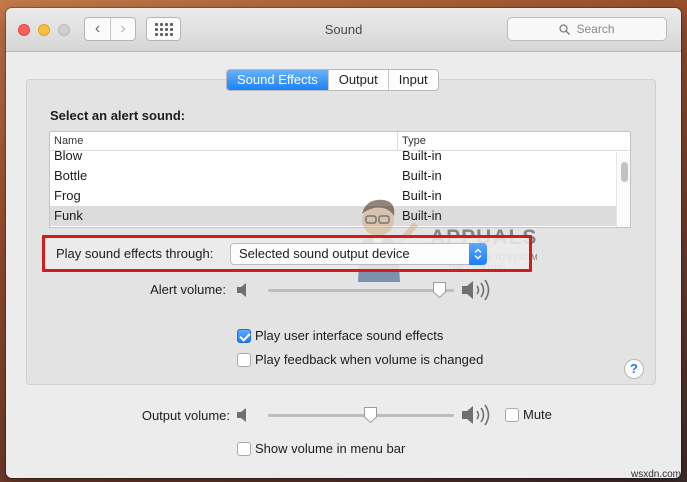 This screenshot has width=687, height=482. What do you see at coordinates (135, 253) in the screenshot?
I see `play-through-label: Play sound effects through:` at bounding box center [135, 253].